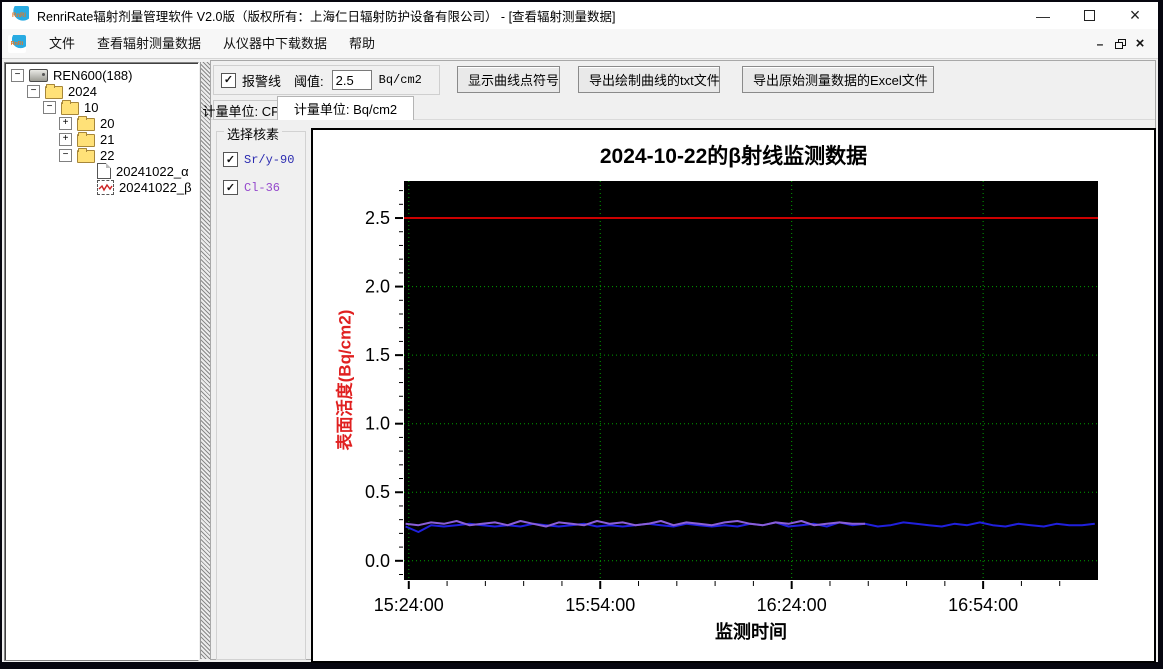 This screenshot has height=669, width=1163. I want to click on menu-file: 文件, so click(62, 44).